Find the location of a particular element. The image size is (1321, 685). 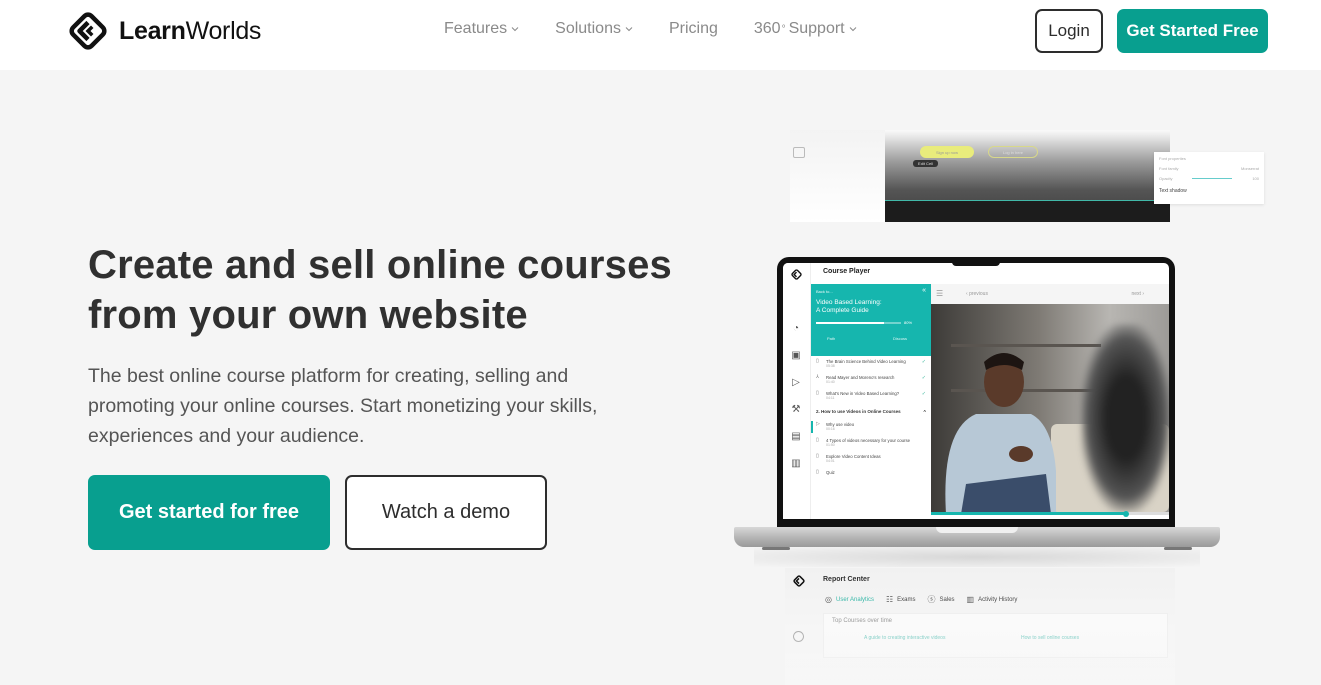

player-top-bar: ☰ ‹ previous next › is located at coordinates (1050, 294).